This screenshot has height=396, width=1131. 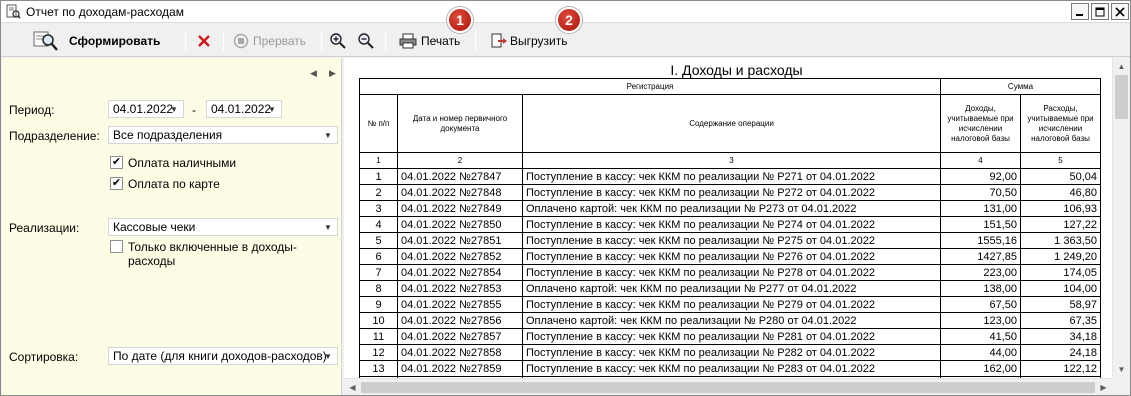 I want to click on scroll-up-icon: ▲, so click(x=1121, y=66).